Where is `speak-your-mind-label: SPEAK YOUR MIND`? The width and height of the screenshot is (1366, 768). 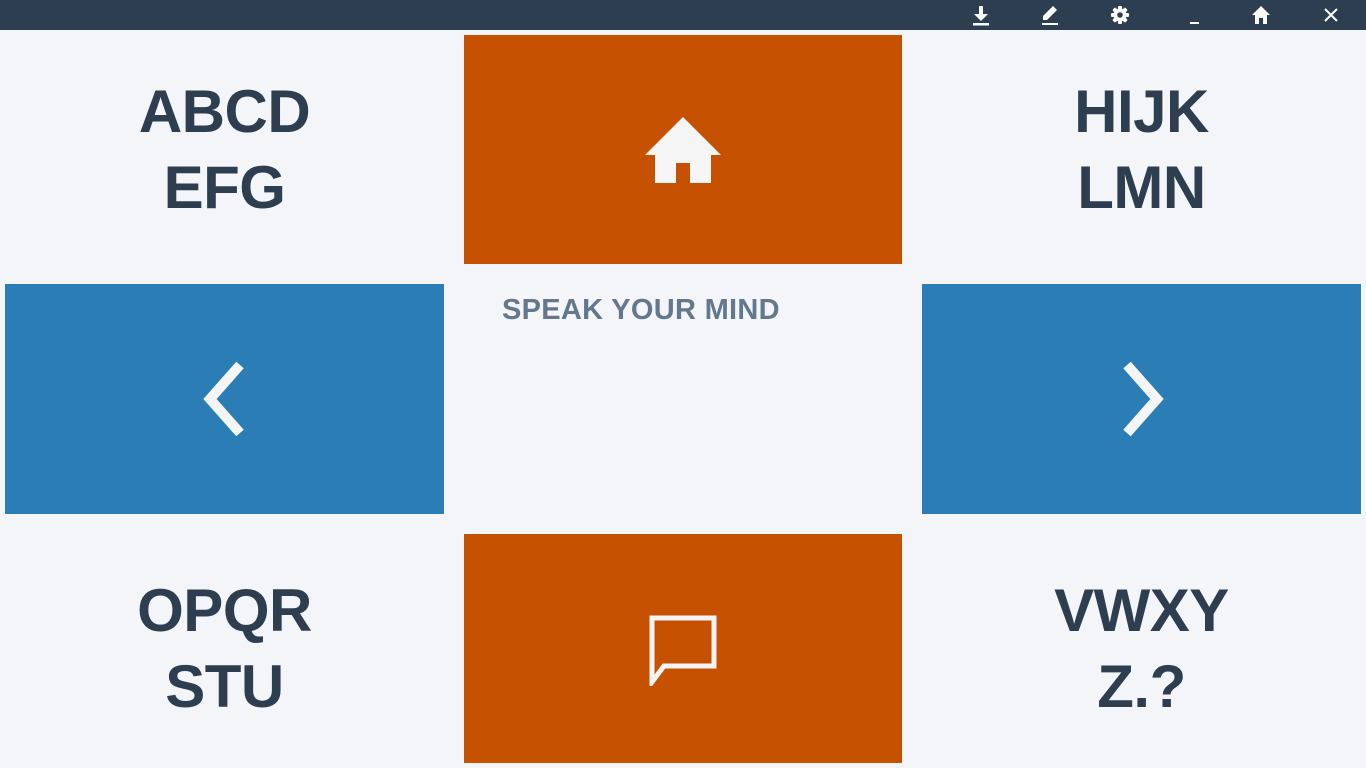
speak-your-mind-label: SPEAK YOUR MIND is located at coordinates (641, 310).